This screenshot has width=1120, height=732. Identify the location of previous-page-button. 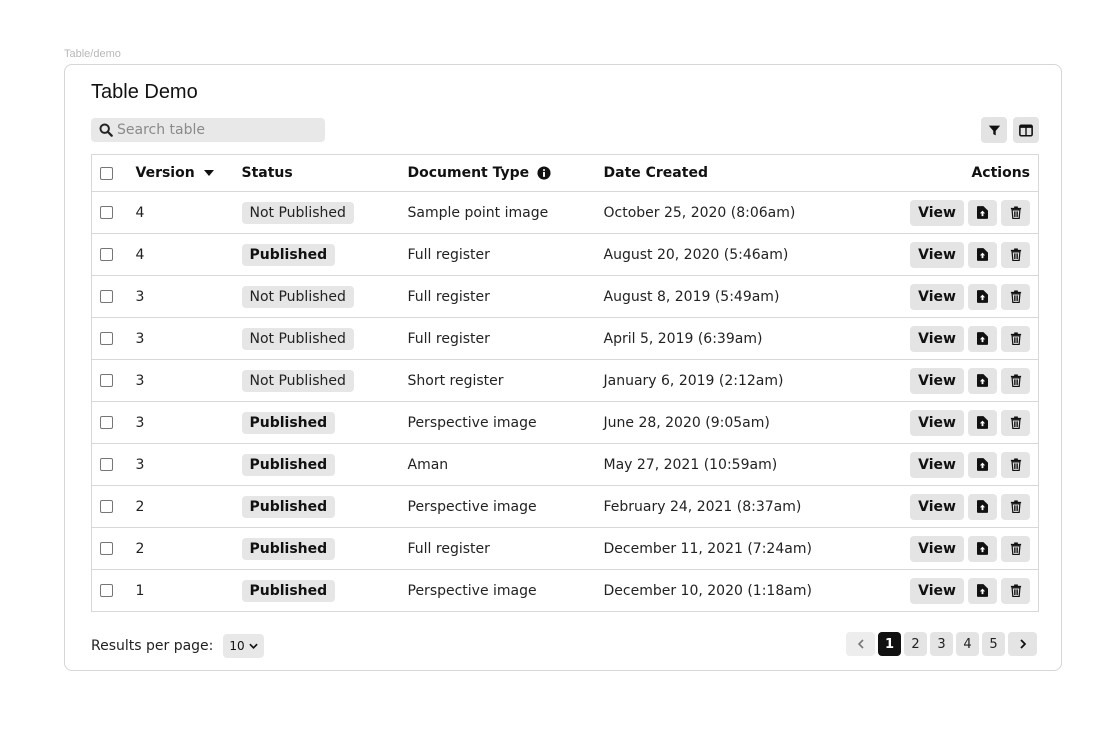
(860, 644).